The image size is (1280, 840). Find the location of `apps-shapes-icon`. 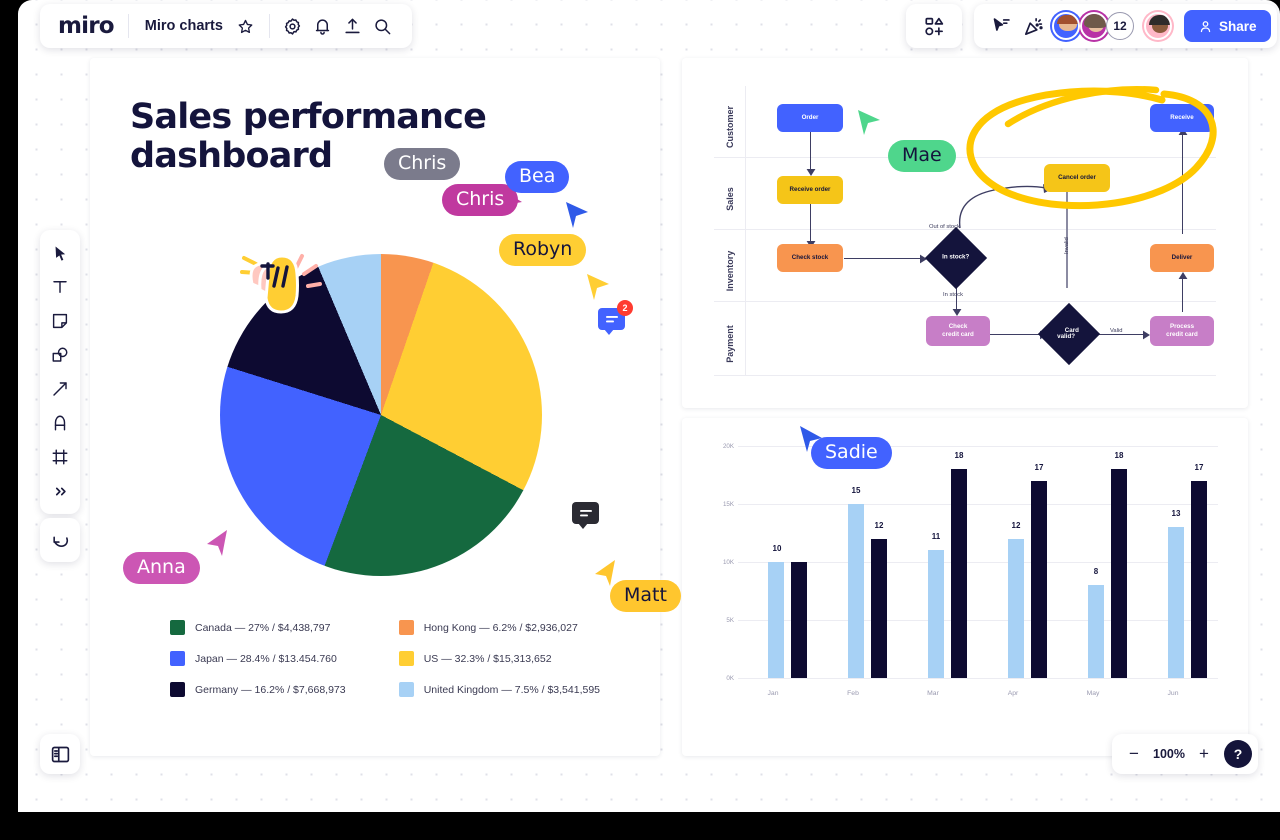

apps-shapes-icon is located at coordinates (934, 26).